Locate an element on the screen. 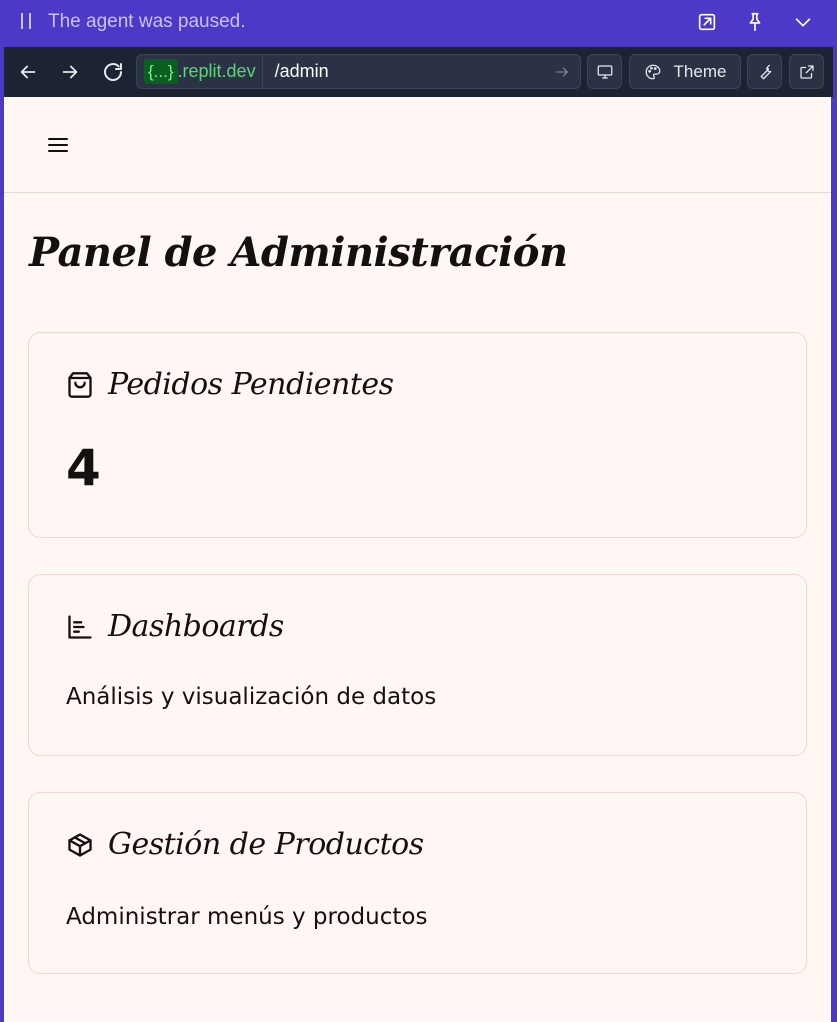 This screenshot has height=1022, width=837. url-bar: {...} .replit.dev /admin is located at coordinates (358, 71).